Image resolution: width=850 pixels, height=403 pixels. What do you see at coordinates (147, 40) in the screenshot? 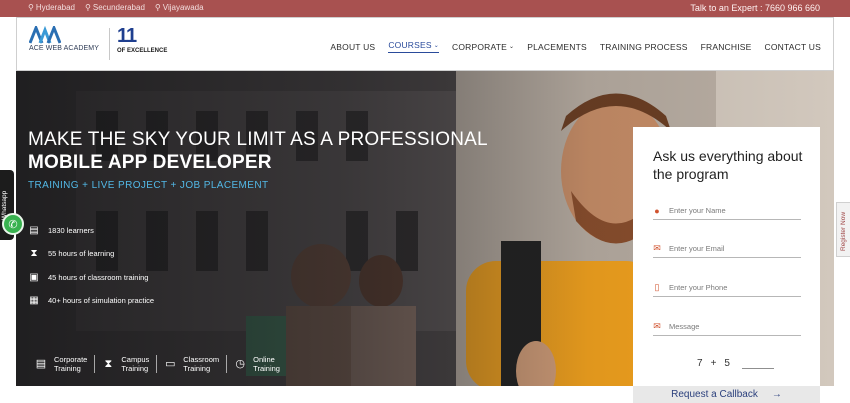
I see `excellence-badge: 11 OF EXCELLENCE` at bounding box center [147, 40].